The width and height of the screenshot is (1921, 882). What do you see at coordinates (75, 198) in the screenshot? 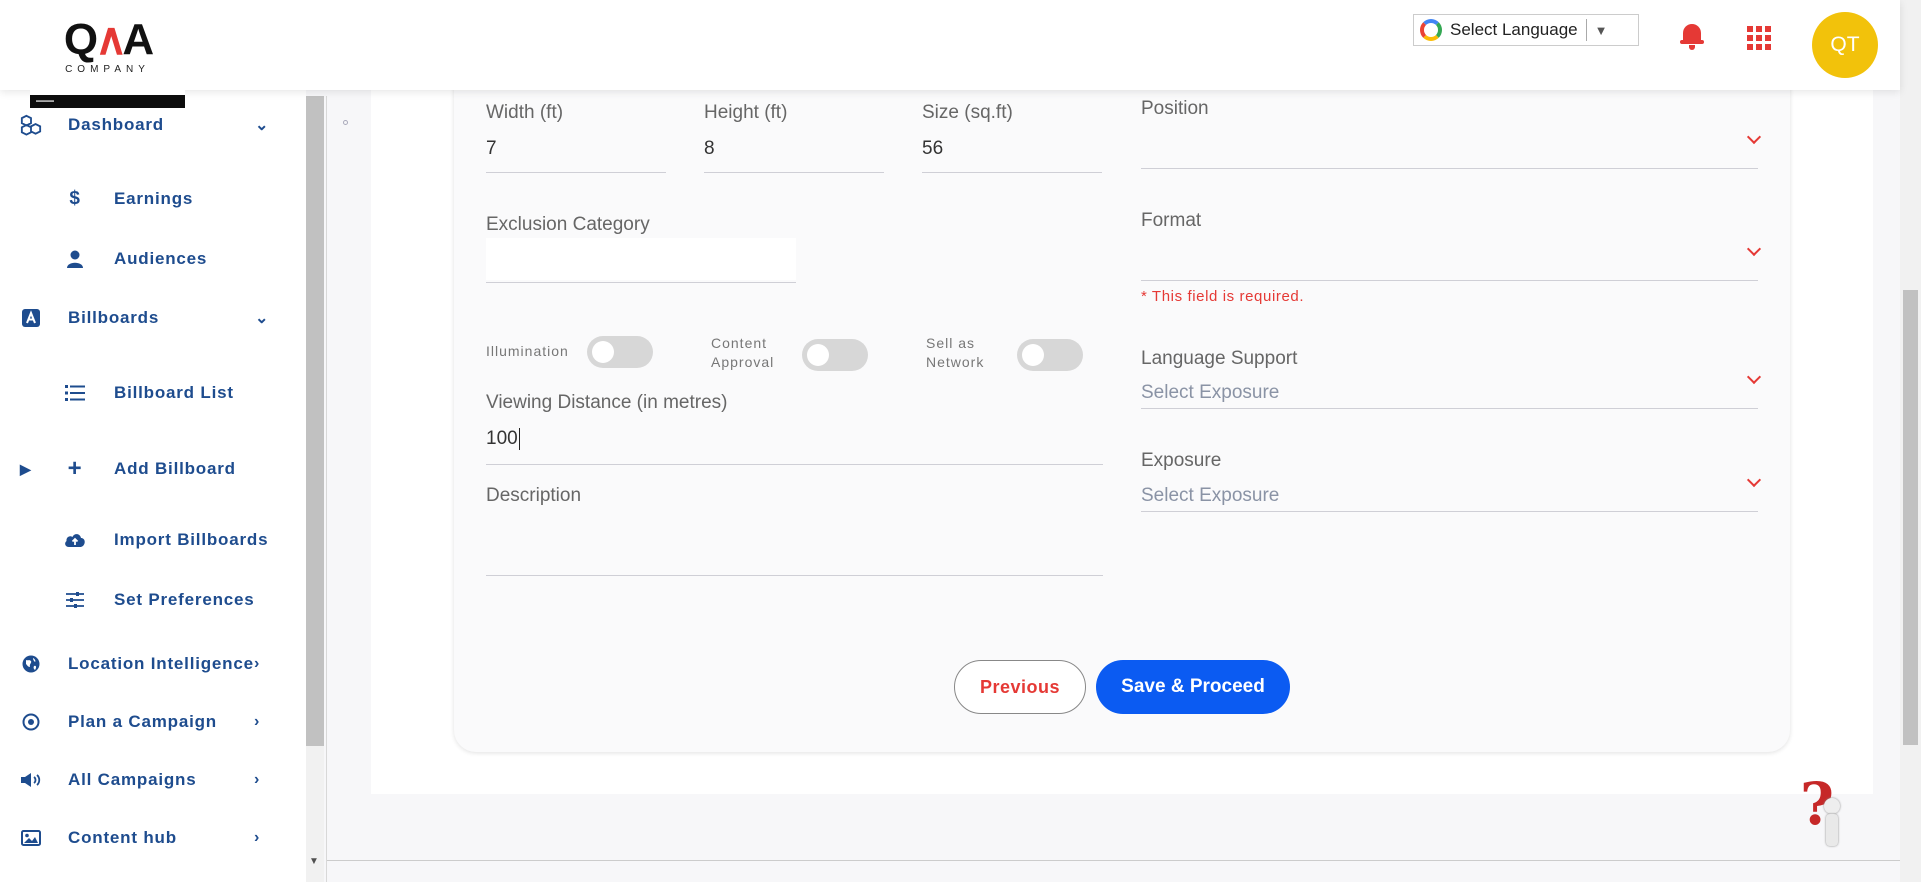
I see `dollar-icon: $` at bounding box center [75, 198].